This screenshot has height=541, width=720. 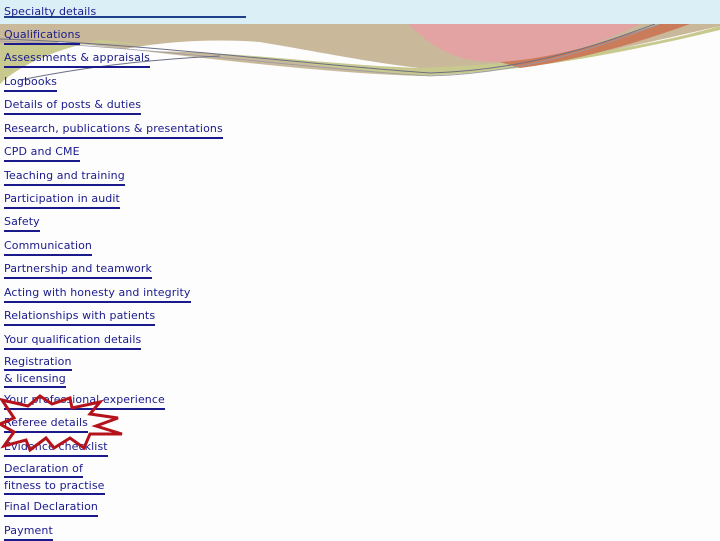 What do you see at coordinates (56, 448) in the screenshot?
I see `nav-link-evidence-checklist: Evidence checklist` at bounding box center [56, 448].